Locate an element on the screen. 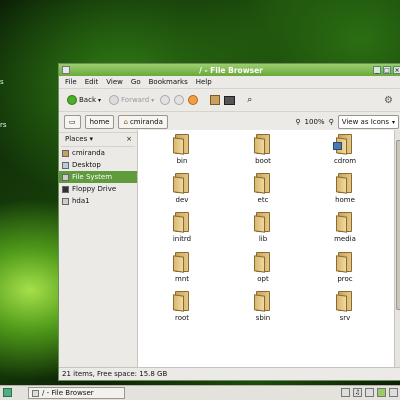  folder-item: cdrom is located at coordinates (345, 148).